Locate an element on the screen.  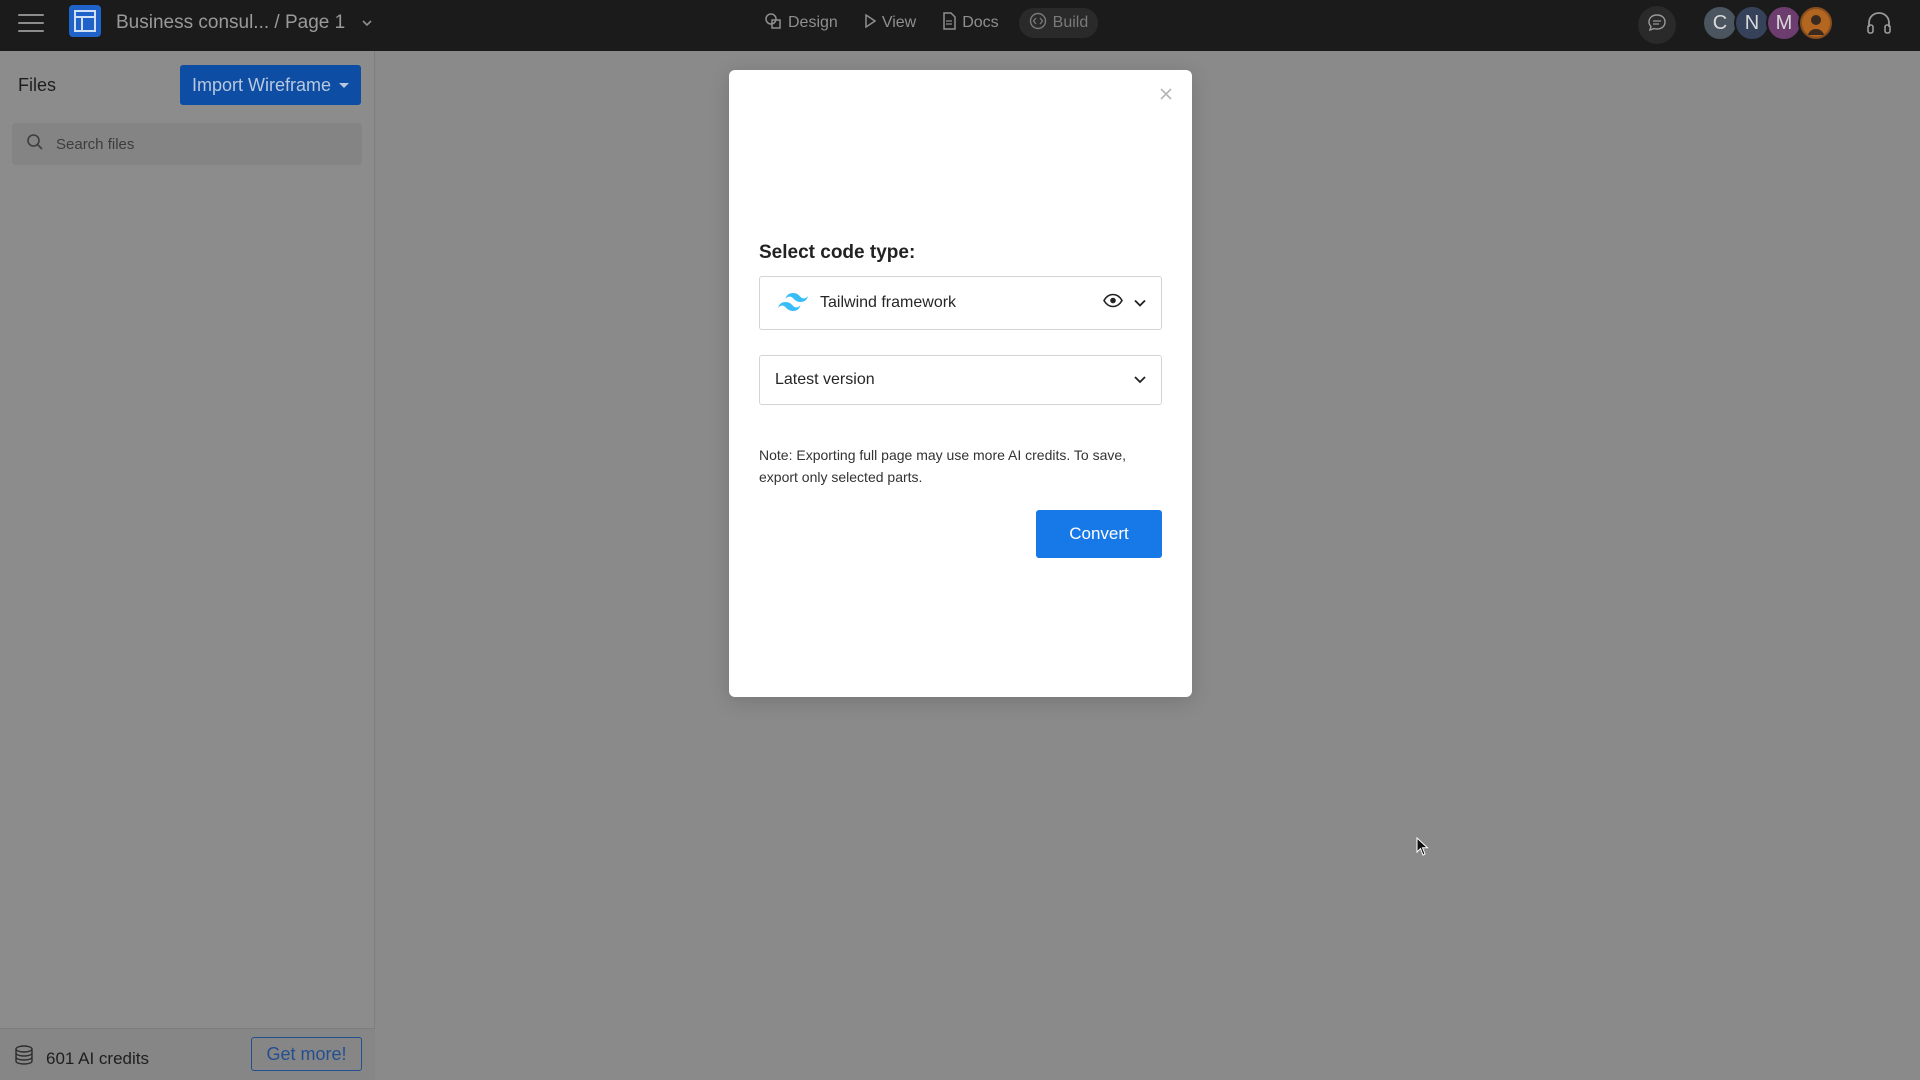
caret-down-icon is located at coordinates (344, 85).